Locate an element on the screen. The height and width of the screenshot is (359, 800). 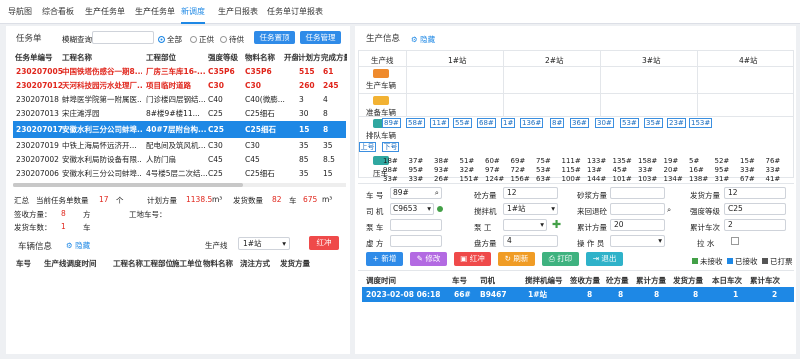
pumper-input: ▾ is located at coordinates (525, 225).